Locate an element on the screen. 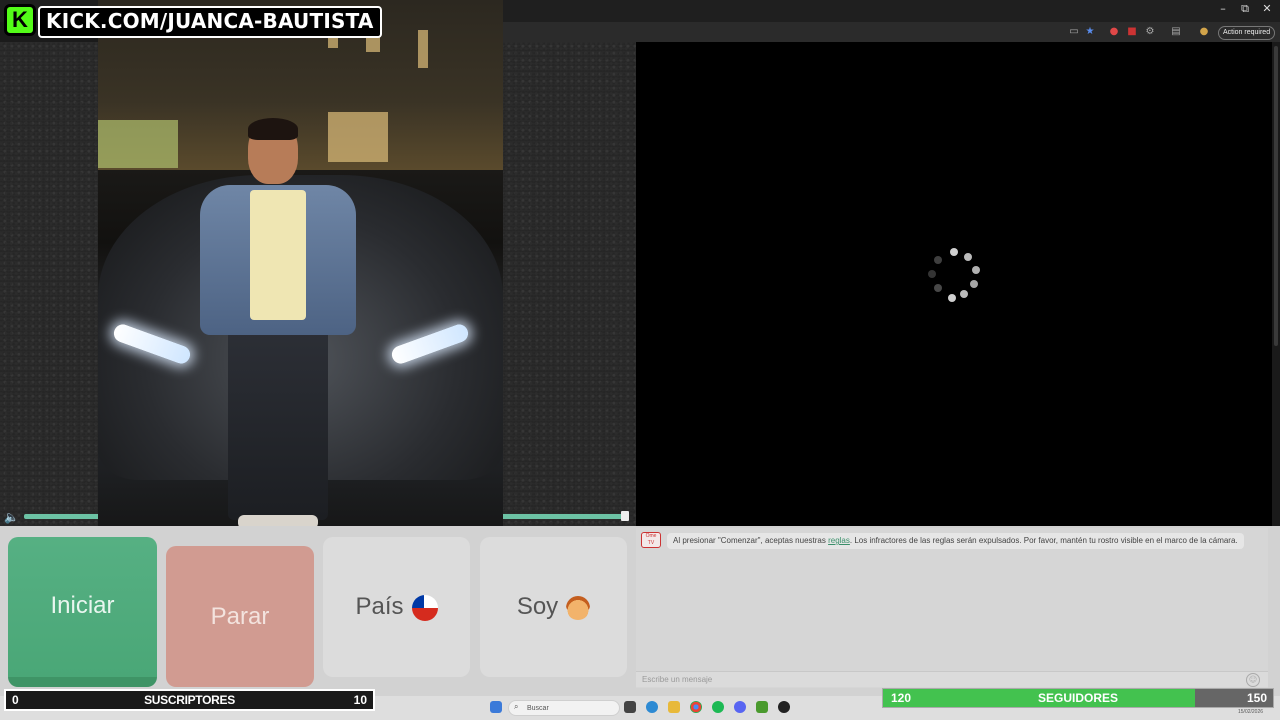 The height and width of the screenshot is (720, 1280). volume-icon: 🔈 is located at coordinates (12, 517).